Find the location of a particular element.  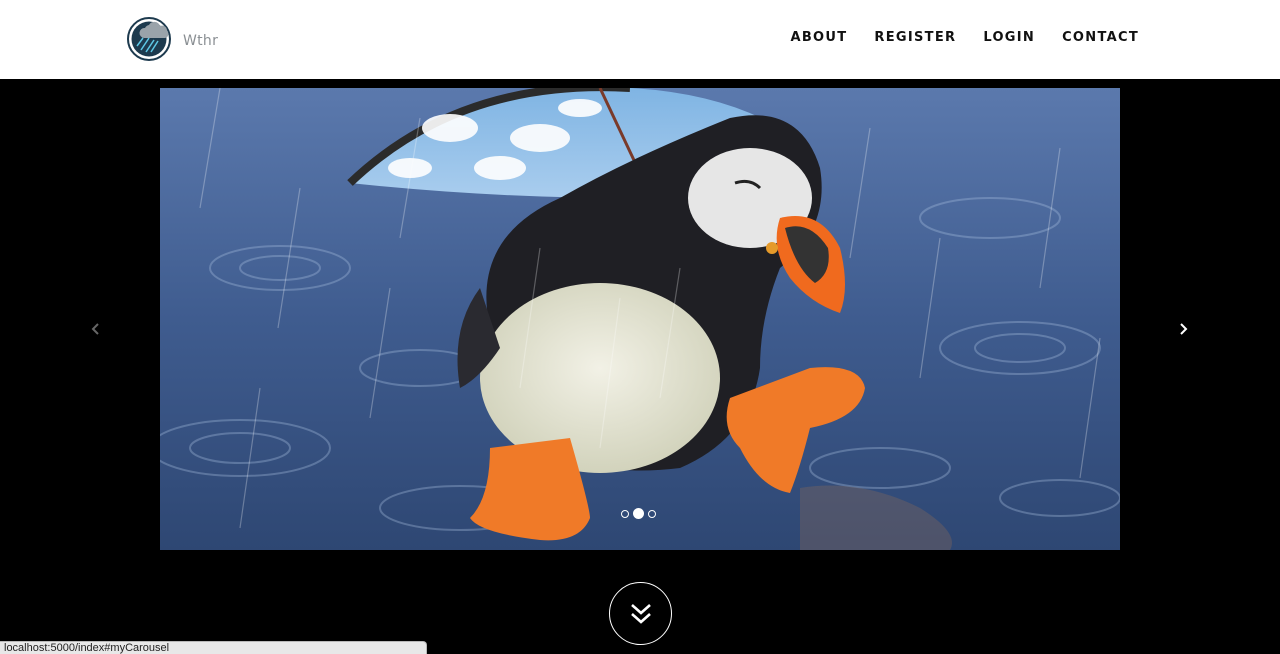

browser-status-bar: localhost:5000/index#myCarousel is located at coordinates (213, 647).